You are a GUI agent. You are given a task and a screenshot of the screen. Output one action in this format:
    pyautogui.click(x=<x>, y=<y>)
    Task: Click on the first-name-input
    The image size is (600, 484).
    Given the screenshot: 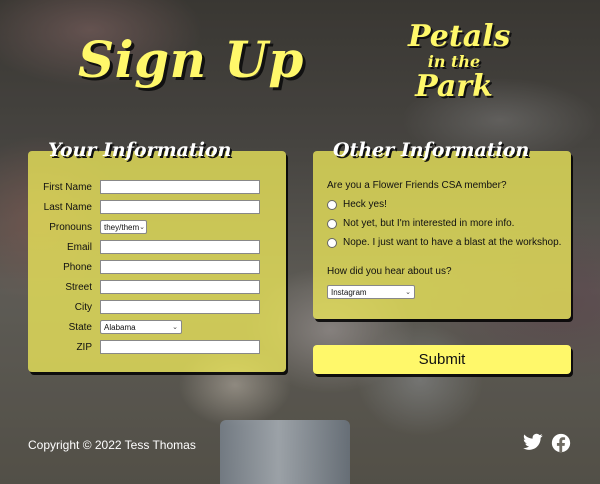 What is the action you would take?
    pyautogui.click(x=180, y=187)
    